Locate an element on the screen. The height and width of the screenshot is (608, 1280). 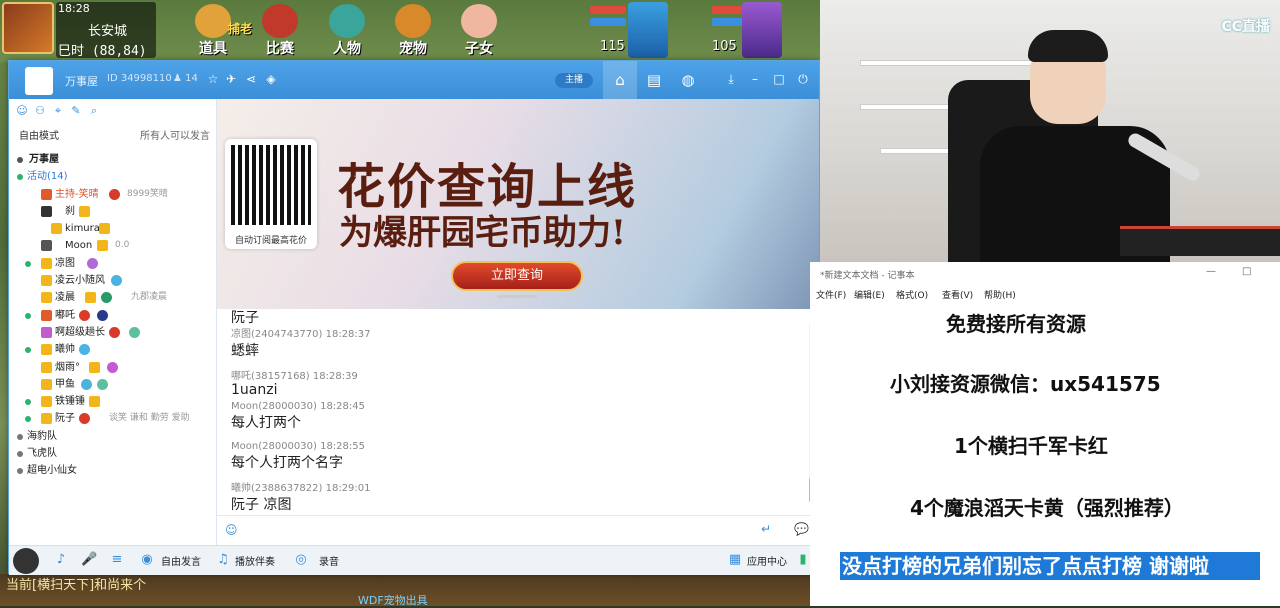
notepad-title: *新建文本文档 - 记事本 is located at coordinates (867, 276).